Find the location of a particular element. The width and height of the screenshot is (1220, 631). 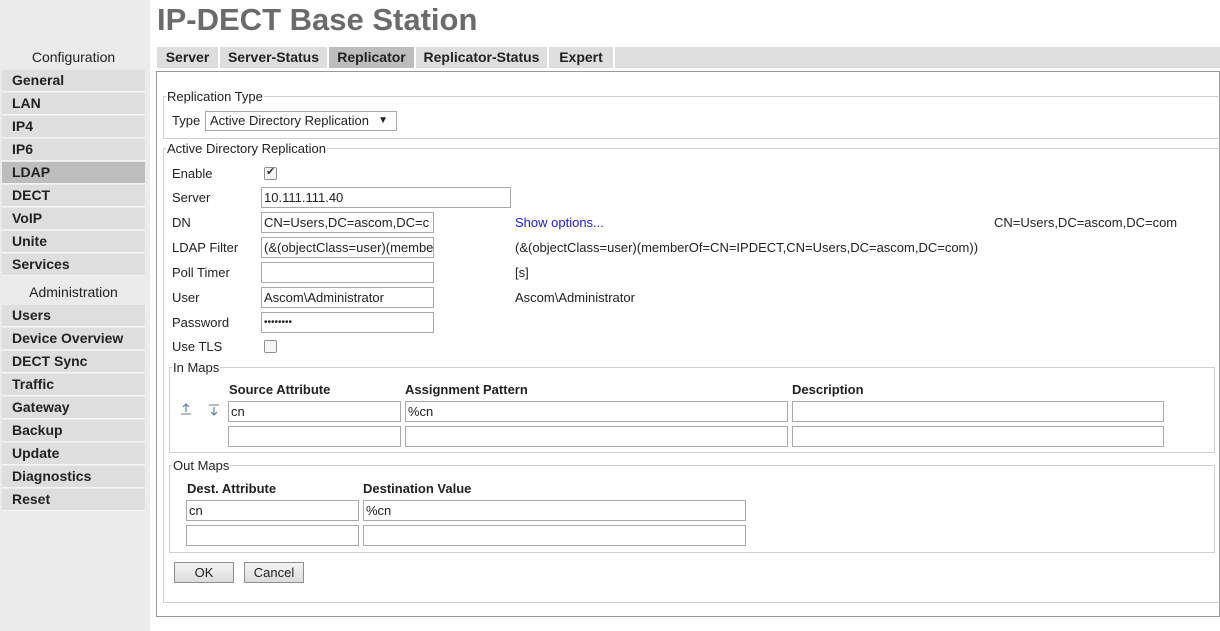

sidebar-item-traffic: Traffic is located at coordinates (73, 385).